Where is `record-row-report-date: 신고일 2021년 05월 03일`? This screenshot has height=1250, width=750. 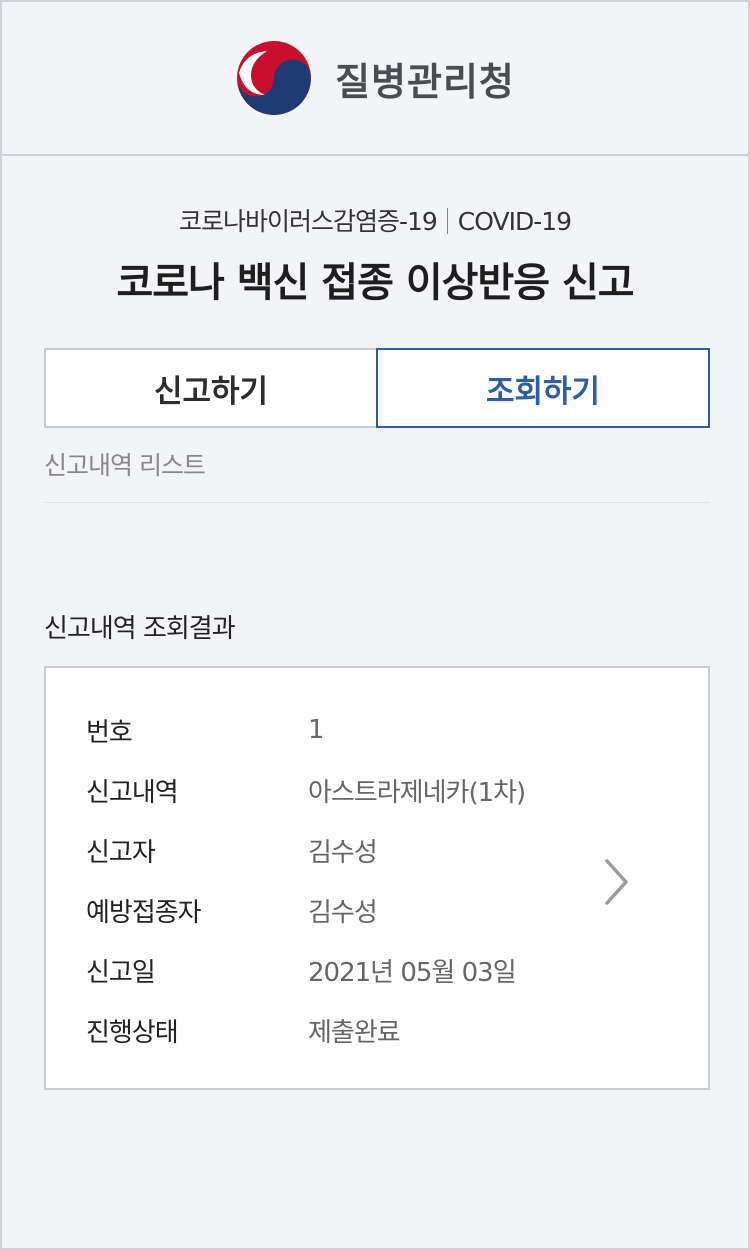
record-row-report-date: 신고일 2021년 05월 03일 is located at coordinates (305, 970).